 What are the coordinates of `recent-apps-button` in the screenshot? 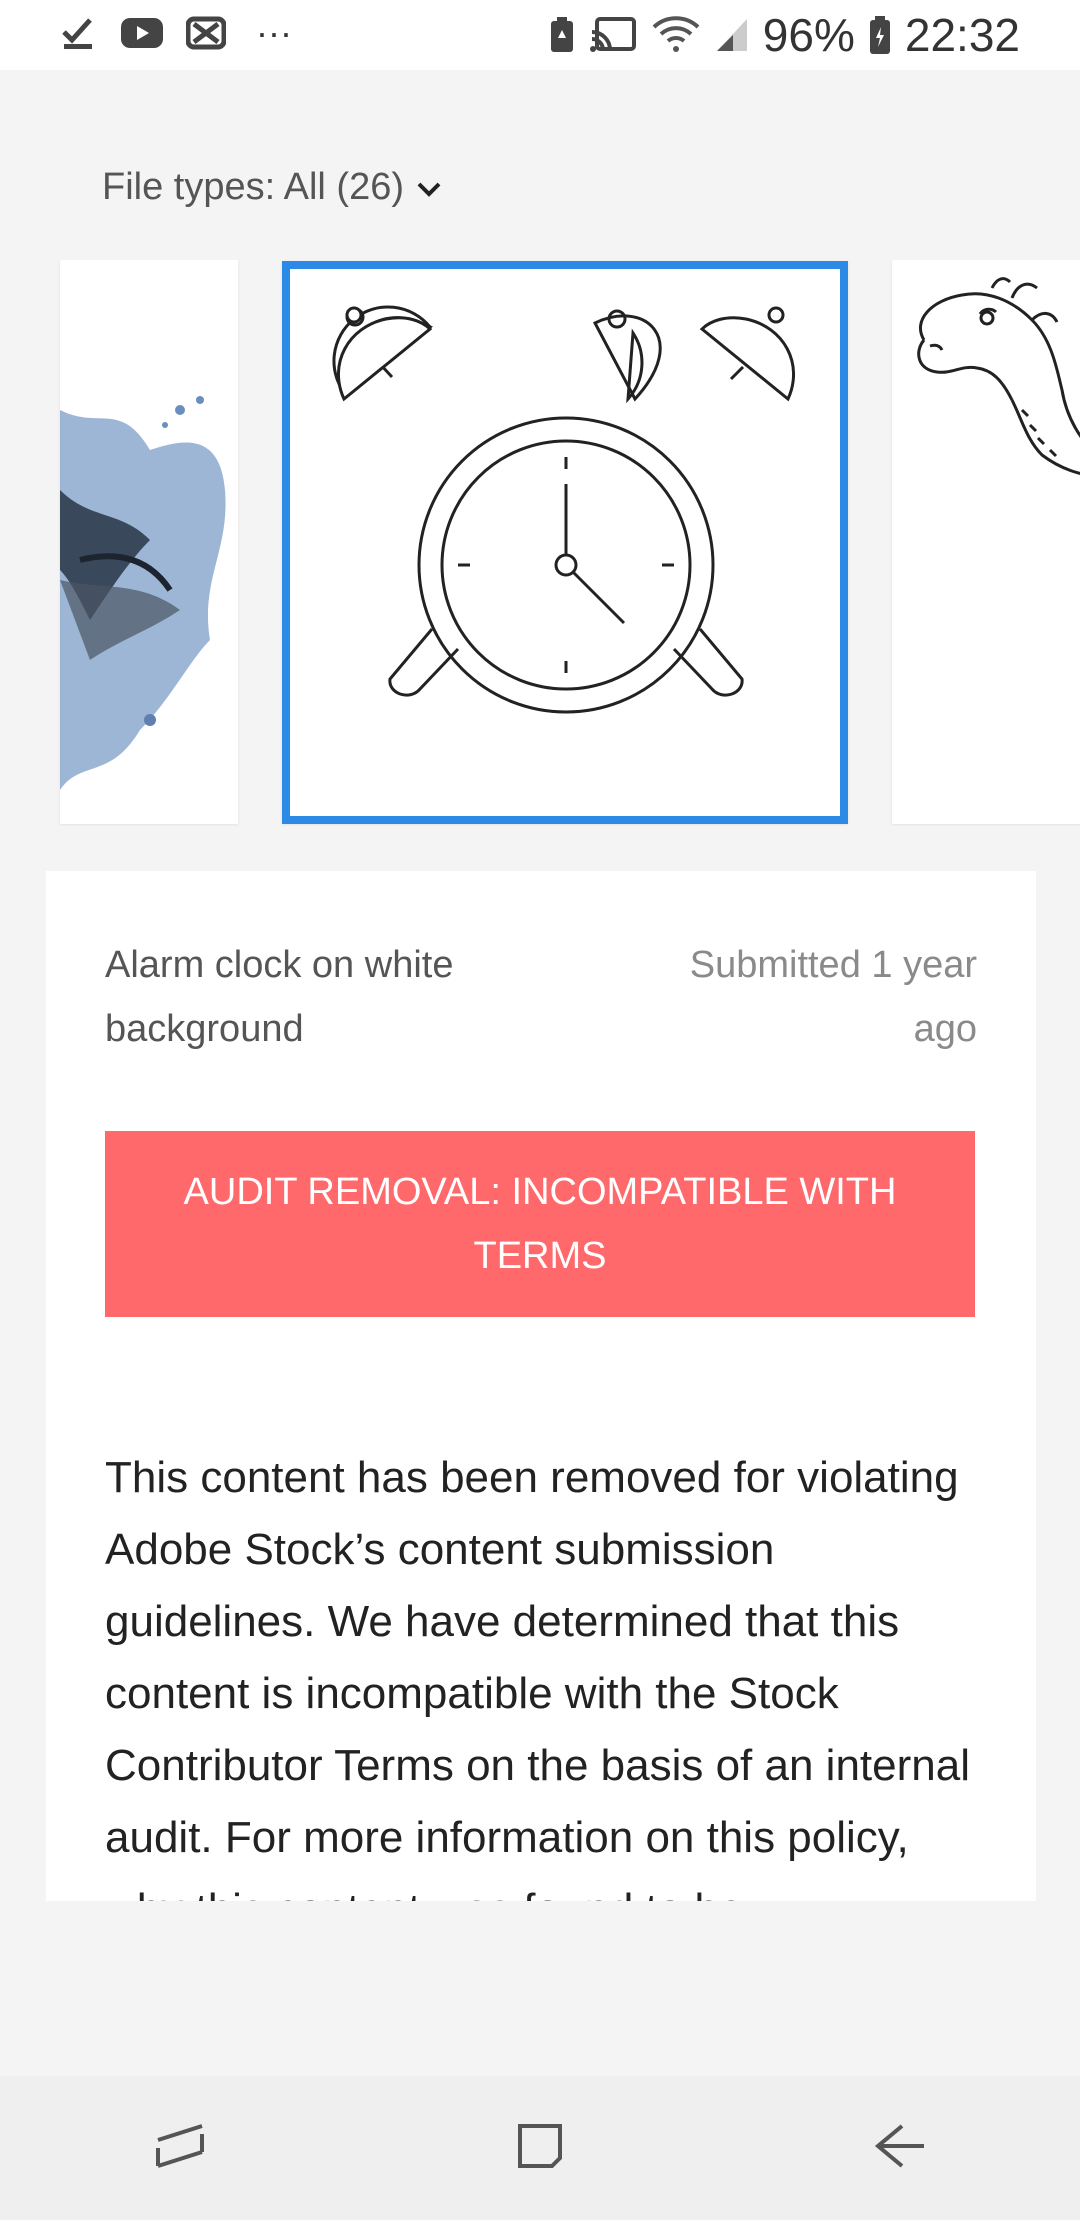 It's located at (180, 2148).